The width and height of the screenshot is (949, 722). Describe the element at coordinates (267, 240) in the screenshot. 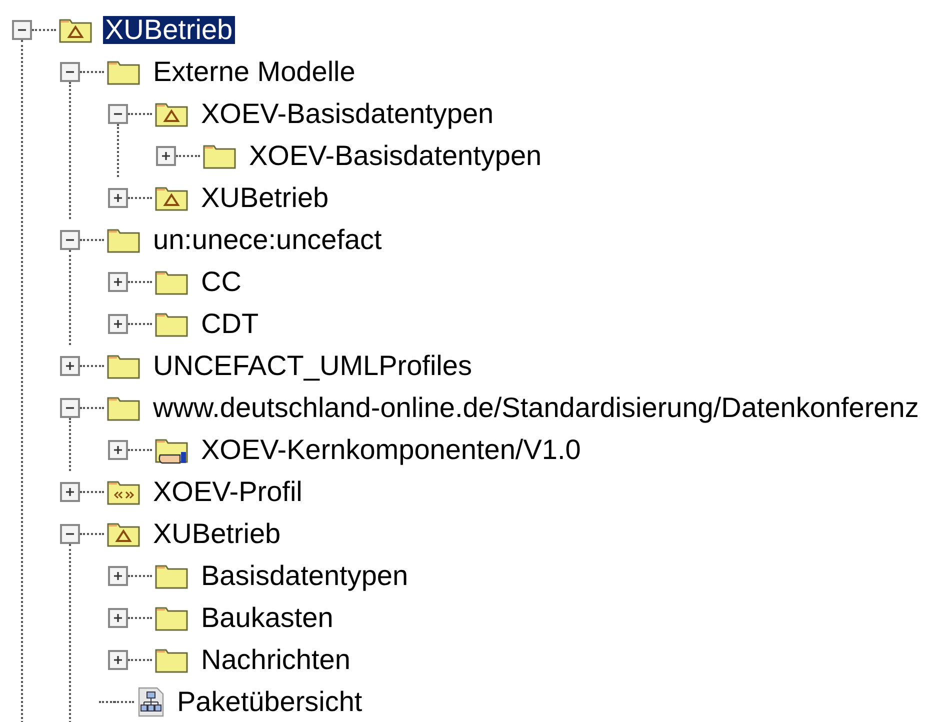

I see `tree-item-label: un:unece:uncefact` at that location.